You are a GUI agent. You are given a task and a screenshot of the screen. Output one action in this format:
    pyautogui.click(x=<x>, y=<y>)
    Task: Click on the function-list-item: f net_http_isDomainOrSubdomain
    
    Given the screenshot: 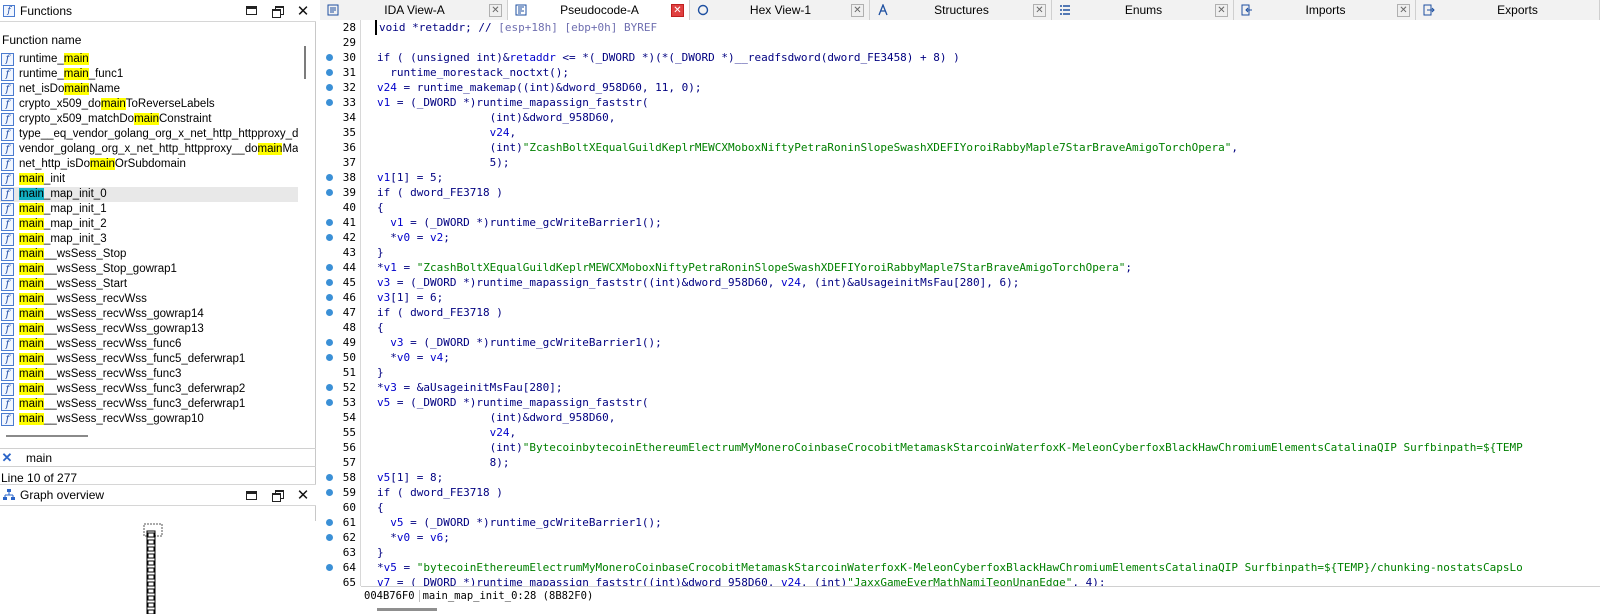 What is the action you would take?
    pyautogui.click(x=149, y=164)
    